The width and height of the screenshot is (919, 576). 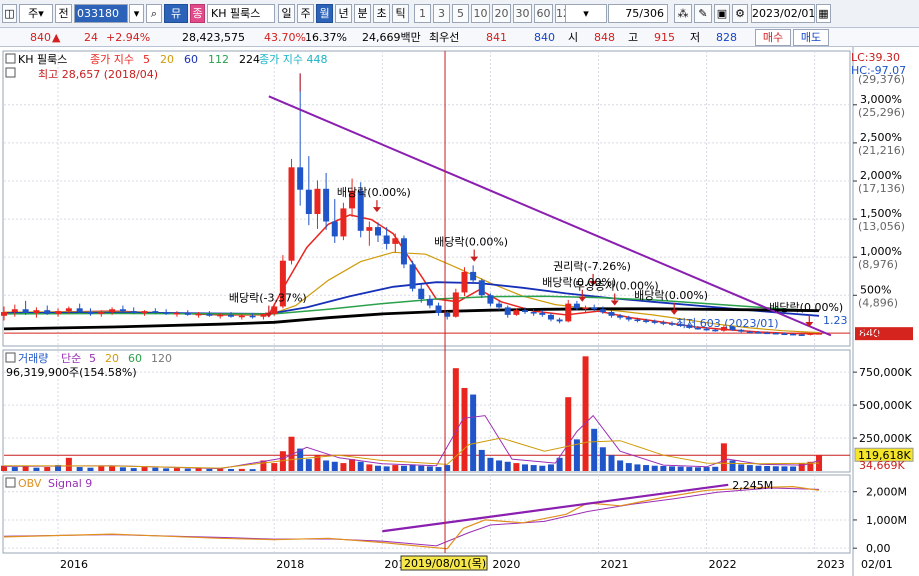 What do you see at coordinates (135, 358) in the screenshot?
I see `volume-ma-legend-60: 60` at bounding box center [135, 358].